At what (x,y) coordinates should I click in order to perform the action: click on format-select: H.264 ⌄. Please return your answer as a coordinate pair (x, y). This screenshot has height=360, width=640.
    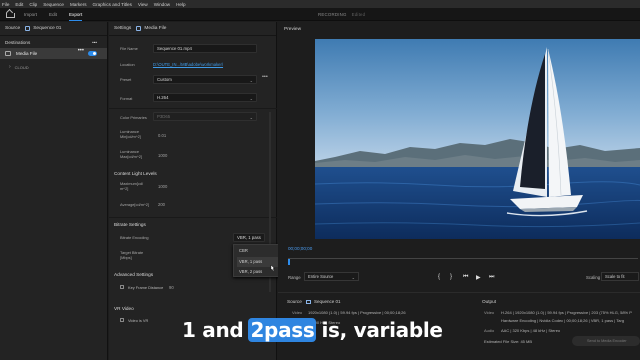
    Looking at the image, I should click on (205, 97).